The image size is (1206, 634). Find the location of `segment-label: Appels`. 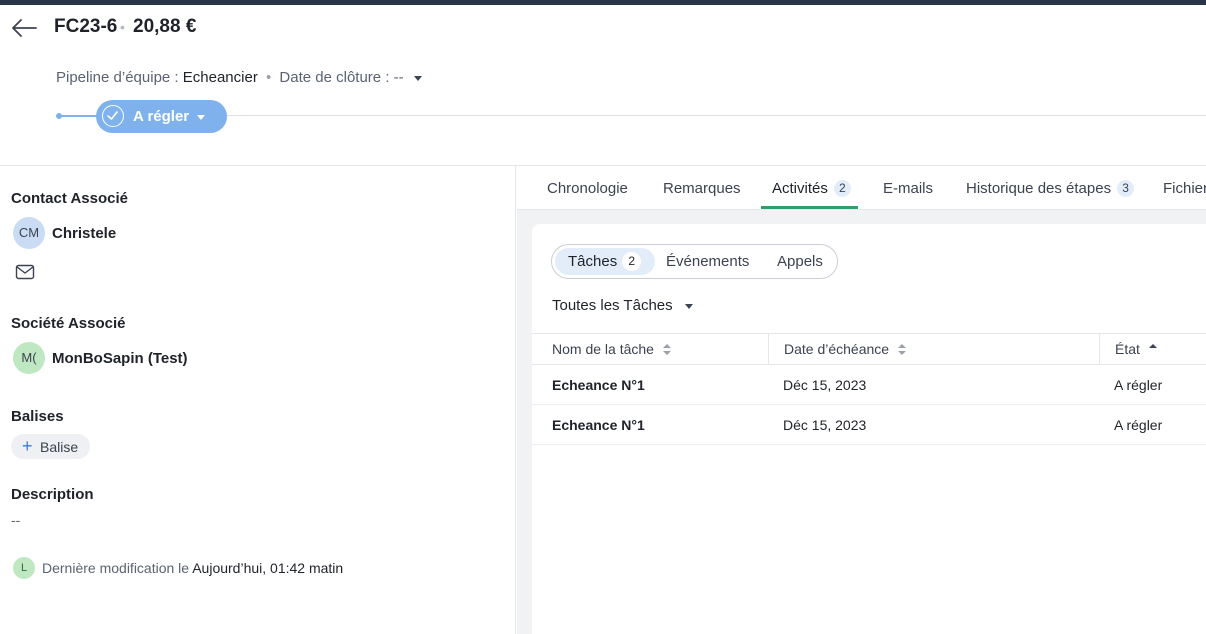

segment-label: Appels is located at coordinates (800, 261).